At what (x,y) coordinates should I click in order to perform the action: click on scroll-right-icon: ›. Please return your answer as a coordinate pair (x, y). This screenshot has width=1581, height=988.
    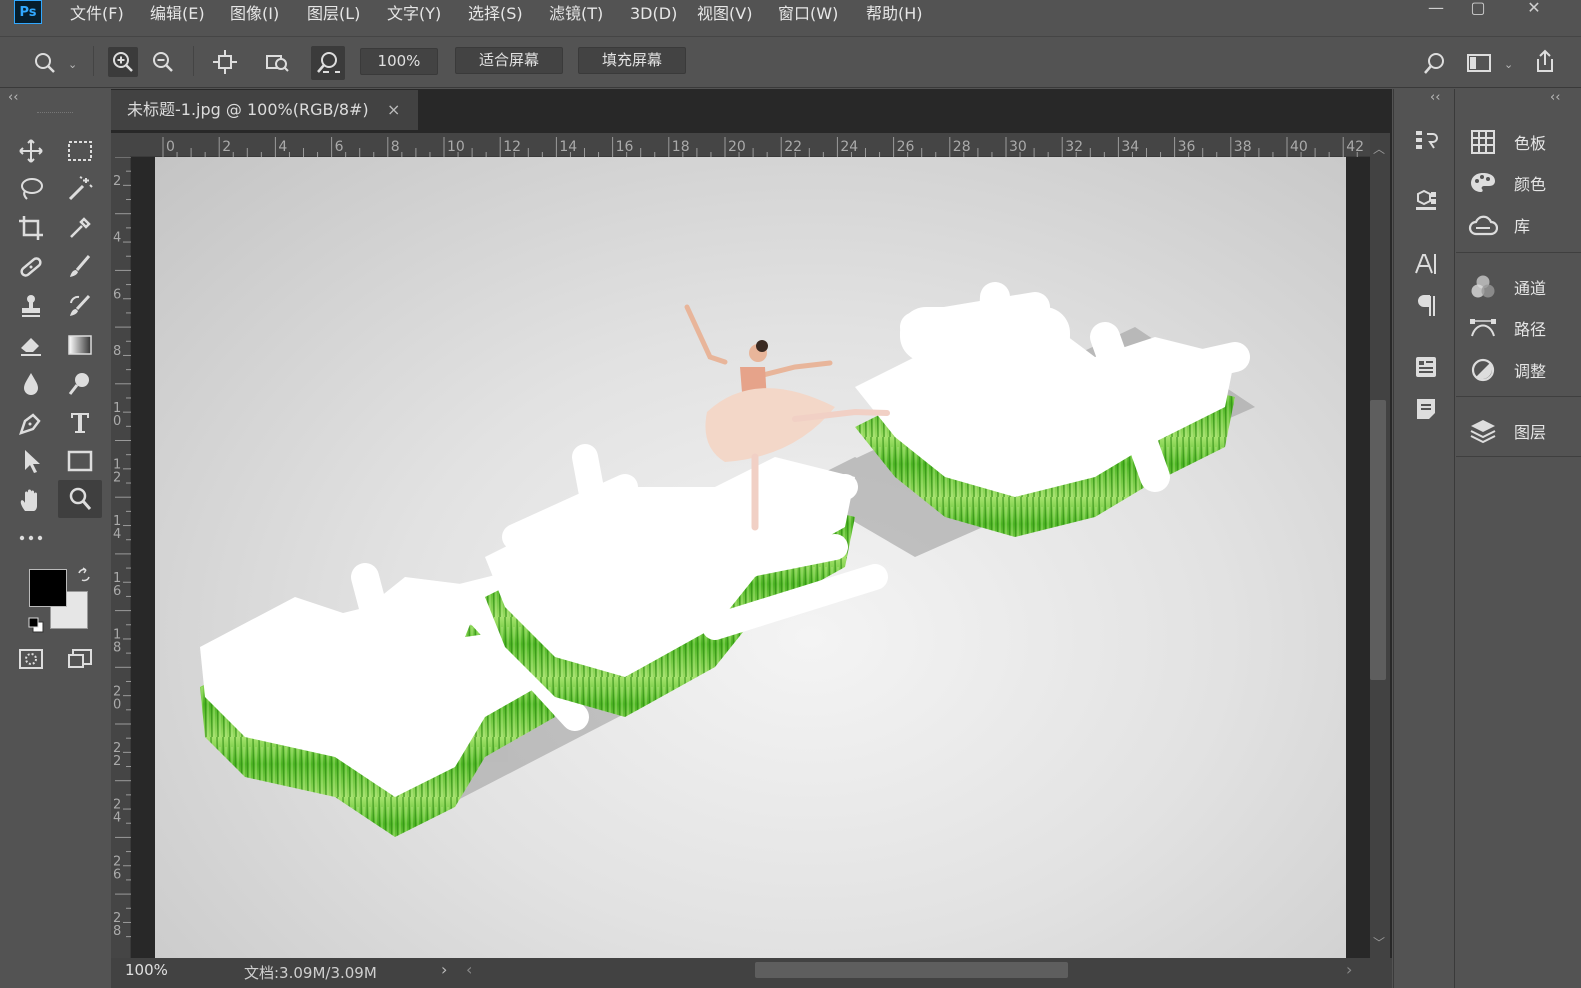
    Looking at the image, I should click on (1349, 969).